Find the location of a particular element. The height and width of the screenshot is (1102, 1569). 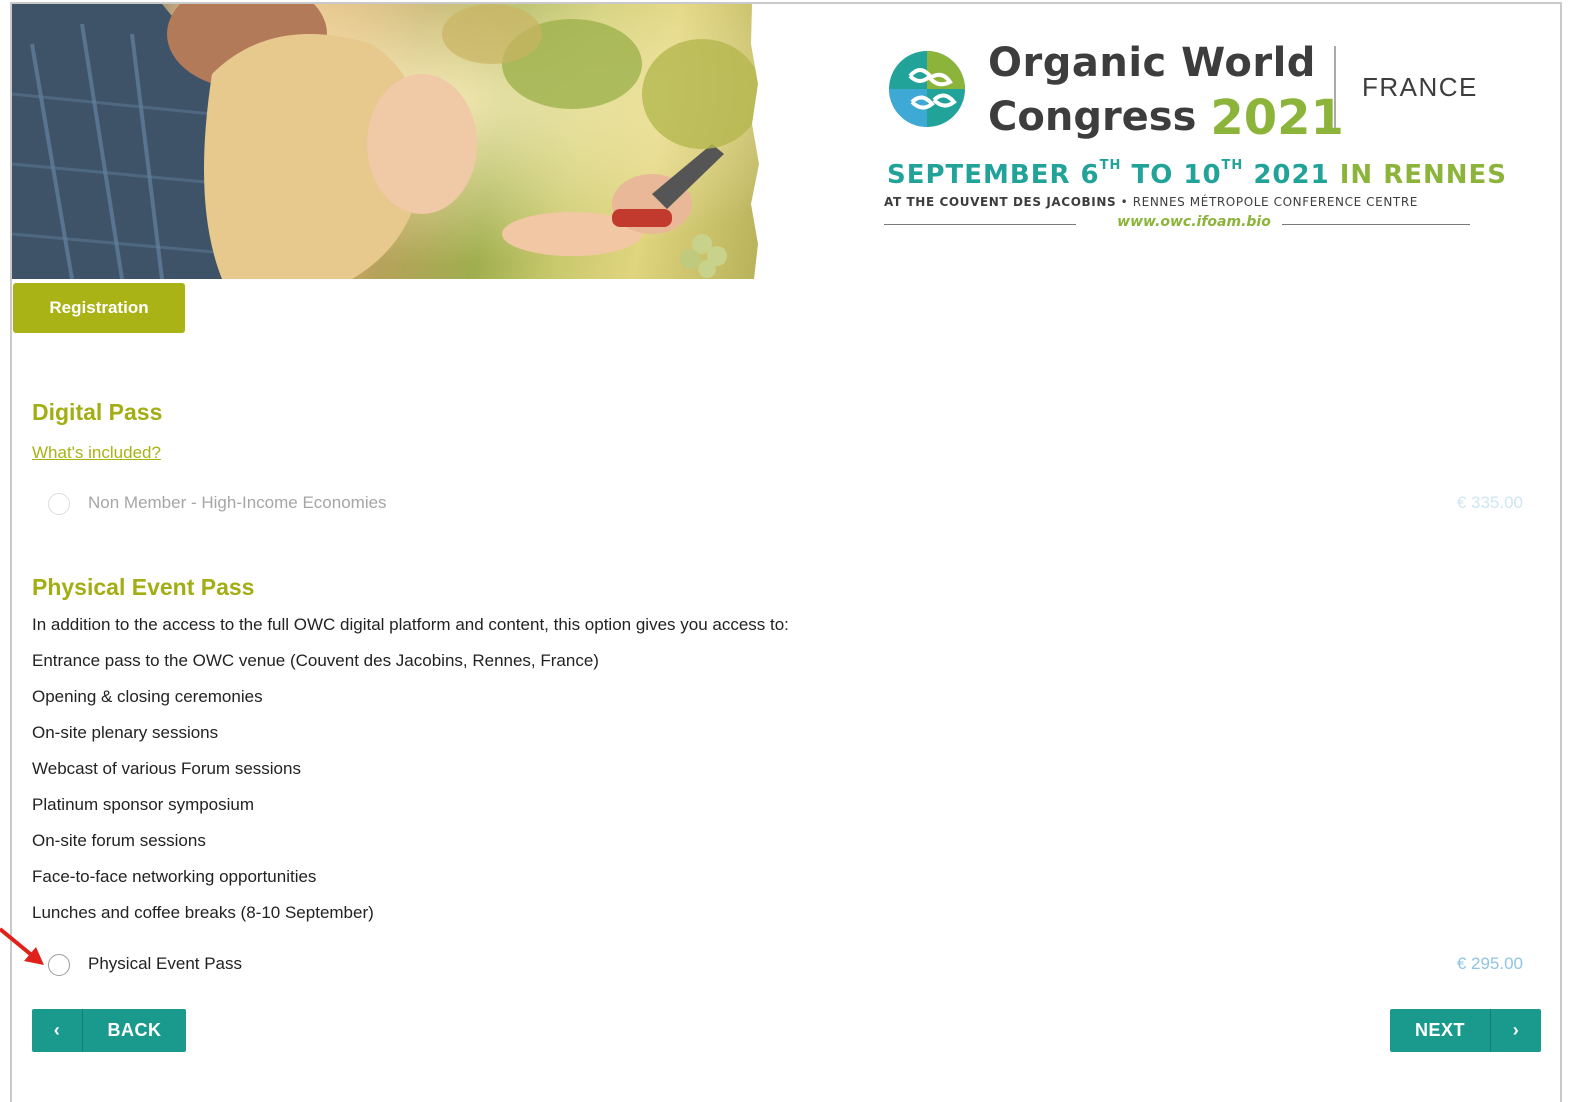

logo-divider is located at coordinates (1335, 87).